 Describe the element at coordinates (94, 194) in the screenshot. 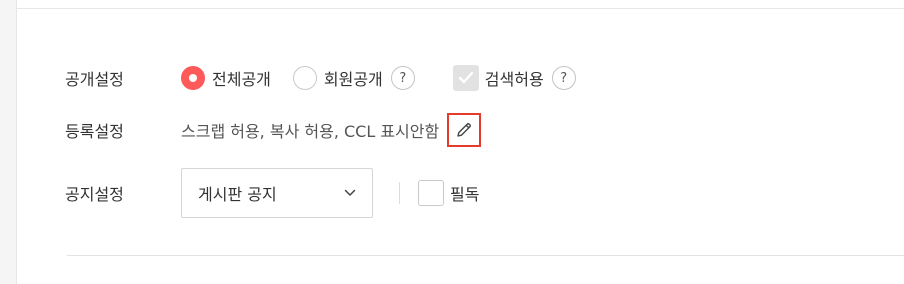

I see `notice-label: 공지설정` at that location.